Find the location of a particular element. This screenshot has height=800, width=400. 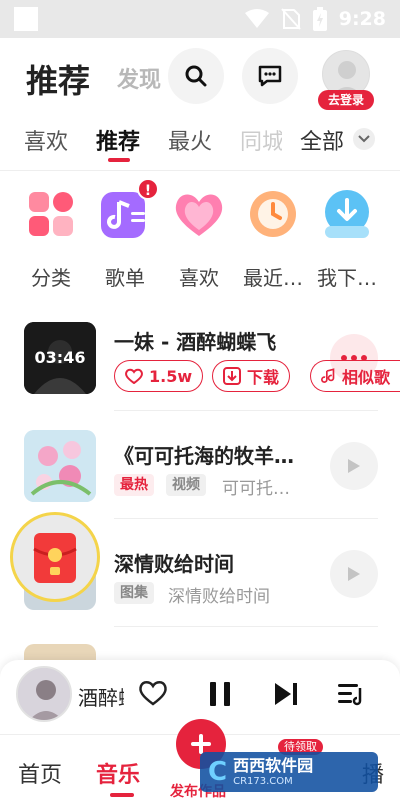

shortcut-like: 喜欢 is located at coordinates (199, 238).